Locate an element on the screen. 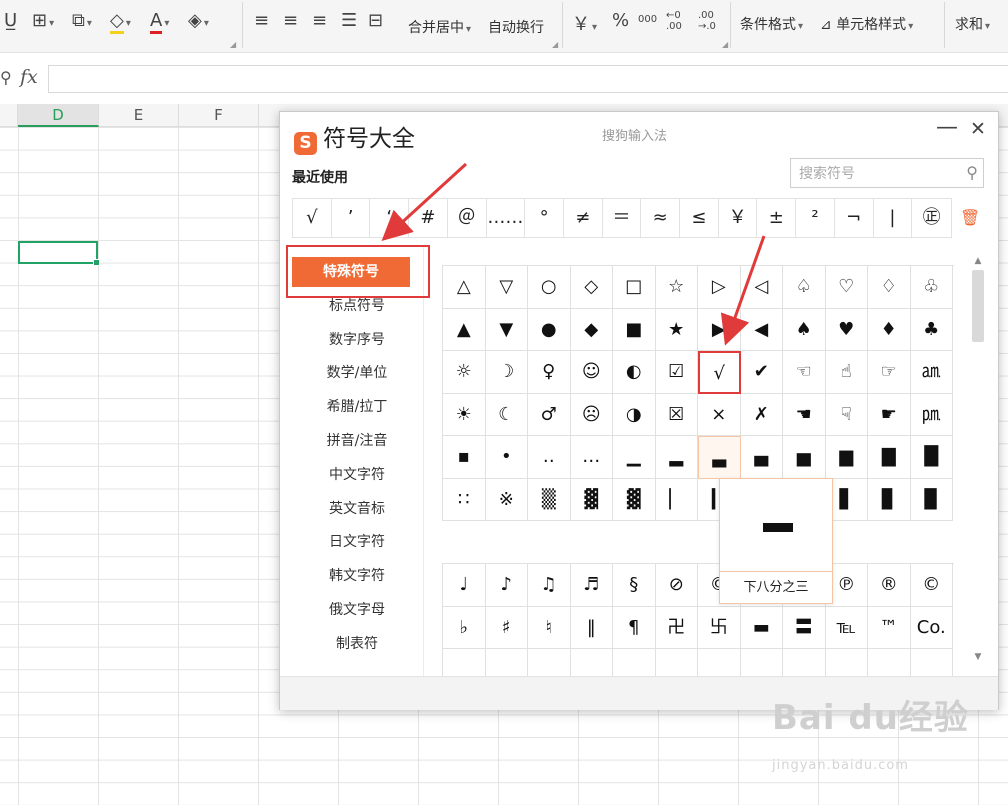 This screenshot has width=1008, height=805. align-left-icon: ≡ is located at coordinates (261, 20).